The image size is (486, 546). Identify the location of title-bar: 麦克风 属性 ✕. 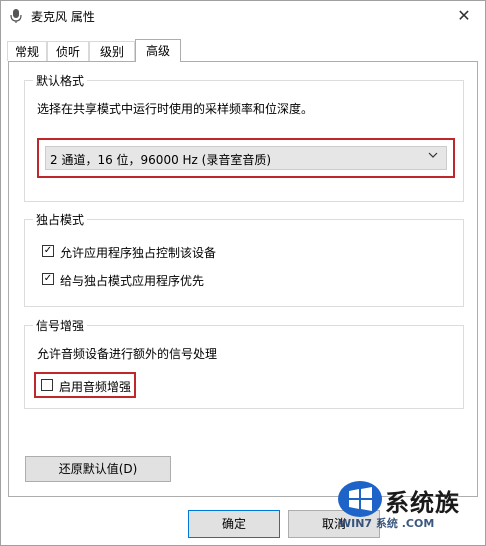
(243, 16).